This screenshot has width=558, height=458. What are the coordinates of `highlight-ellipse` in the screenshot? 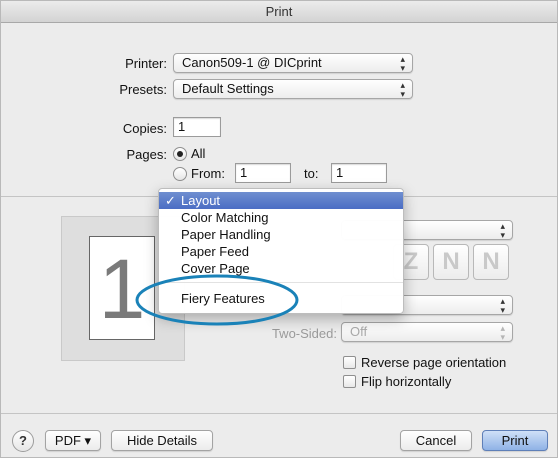 It's located at (217, 300).